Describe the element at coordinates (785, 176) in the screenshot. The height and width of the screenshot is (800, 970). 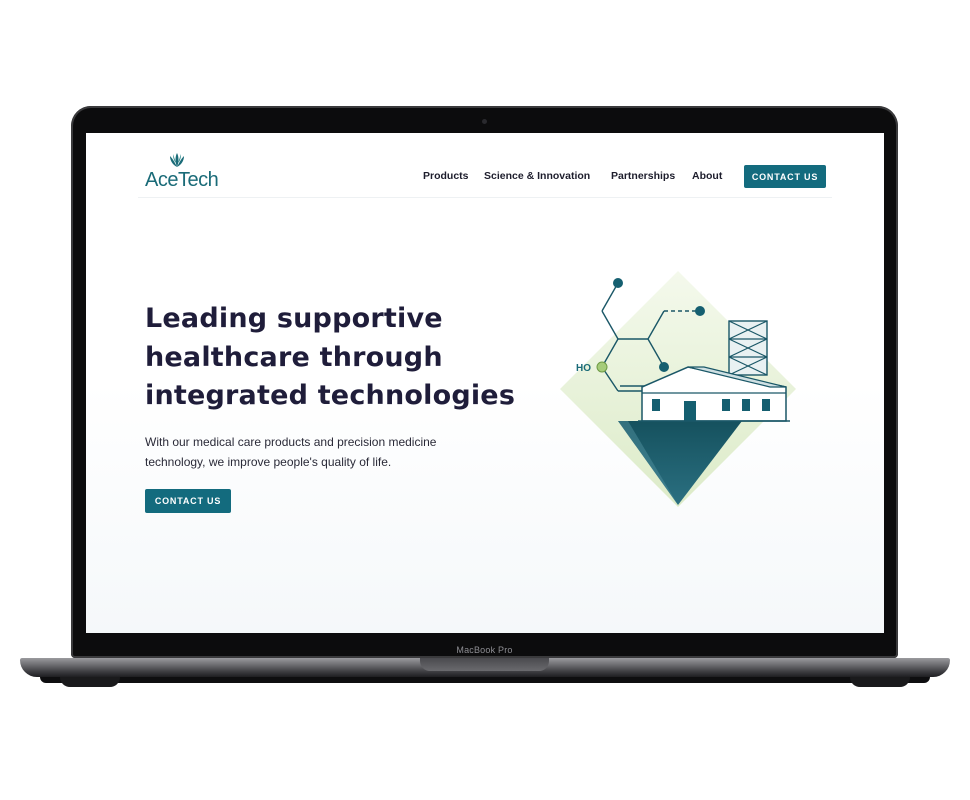
I see `header-contact-button: CONTACT US` at that location.